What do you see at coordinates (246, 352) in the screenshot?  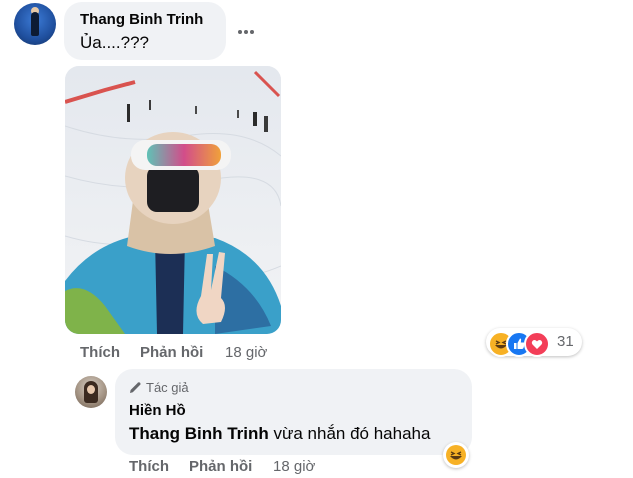 I see `comment-timestamp: 18 giờ` at bounding box center [246, 352].